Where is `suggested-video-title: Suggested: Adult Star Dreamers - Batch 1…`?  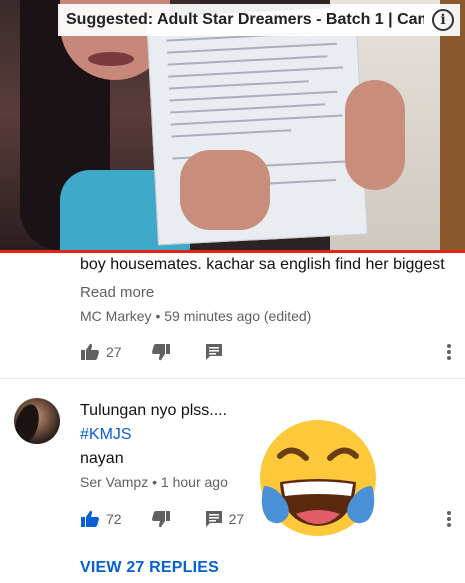
suggested-video-title: Suggested: Adult Star Dreamers - Batch 1… is located at coordinates (245, 20).